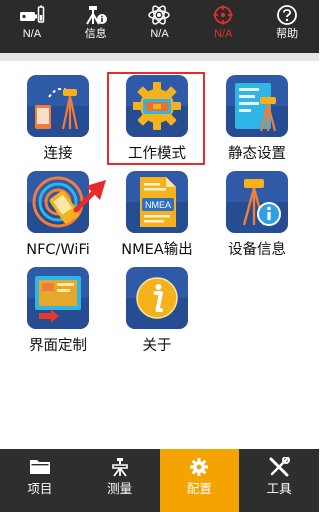  I want to click on nav-project-label: 项目, so click(40, 488).